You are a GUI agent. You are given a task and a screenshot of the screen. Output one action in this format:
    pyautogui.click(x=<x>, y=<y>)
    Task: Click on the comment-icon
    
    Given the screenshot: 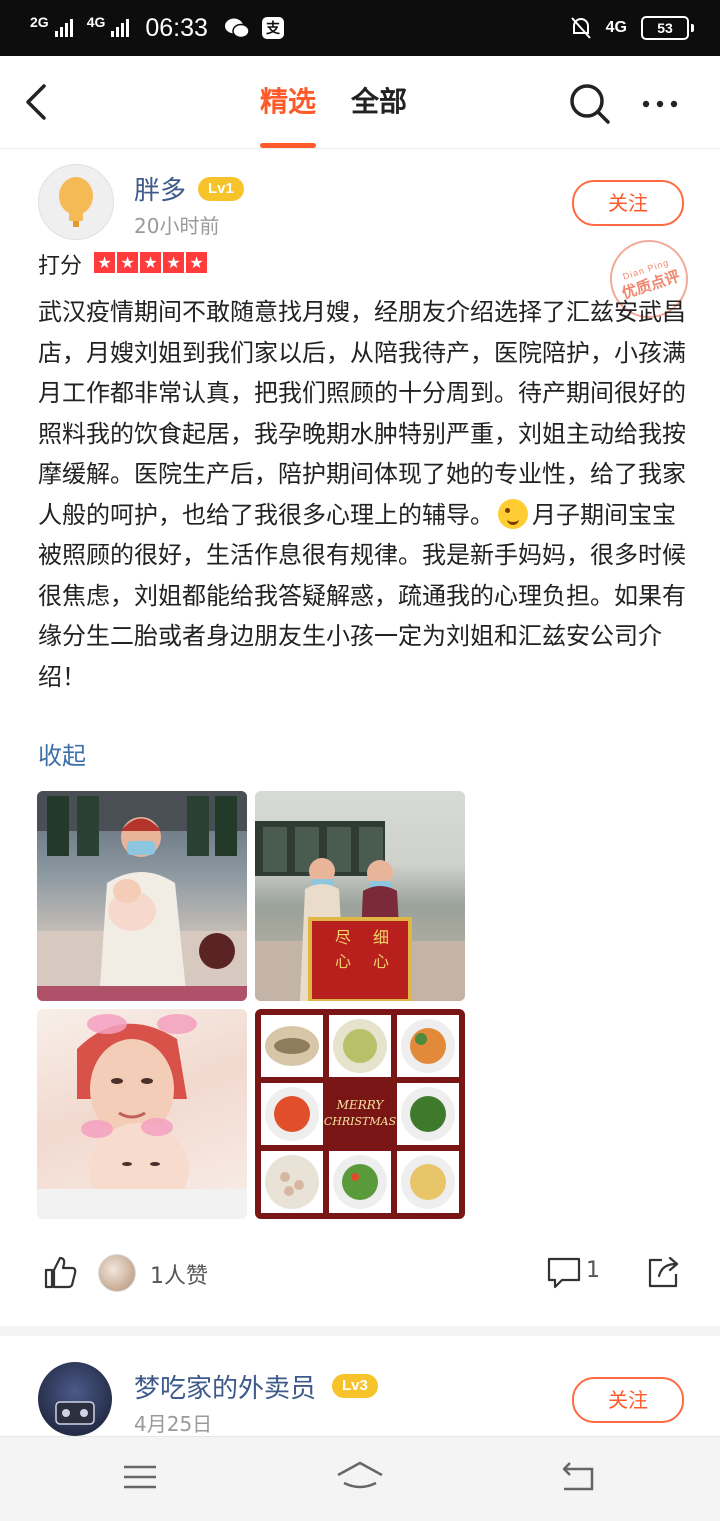 What is the action you would take?
    pyautogui.click(x=564, y=1273)
    